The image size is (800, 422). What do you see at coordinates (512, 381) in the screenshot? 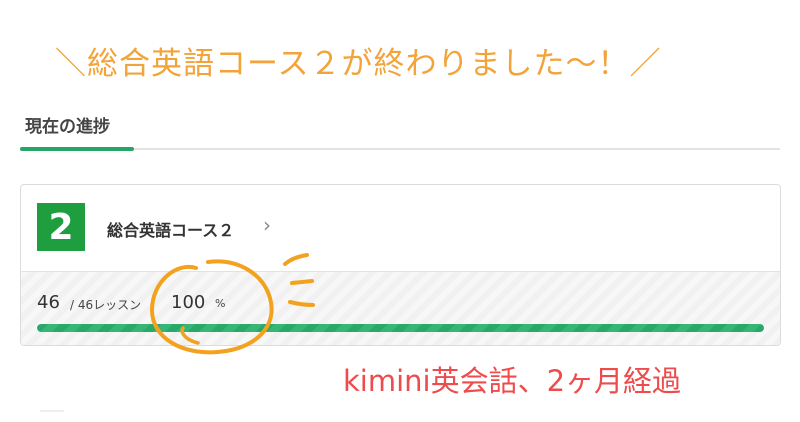
I see `bottom-caption: kimini英会話、2ヶ月経過` at bounding box center [512, 381].